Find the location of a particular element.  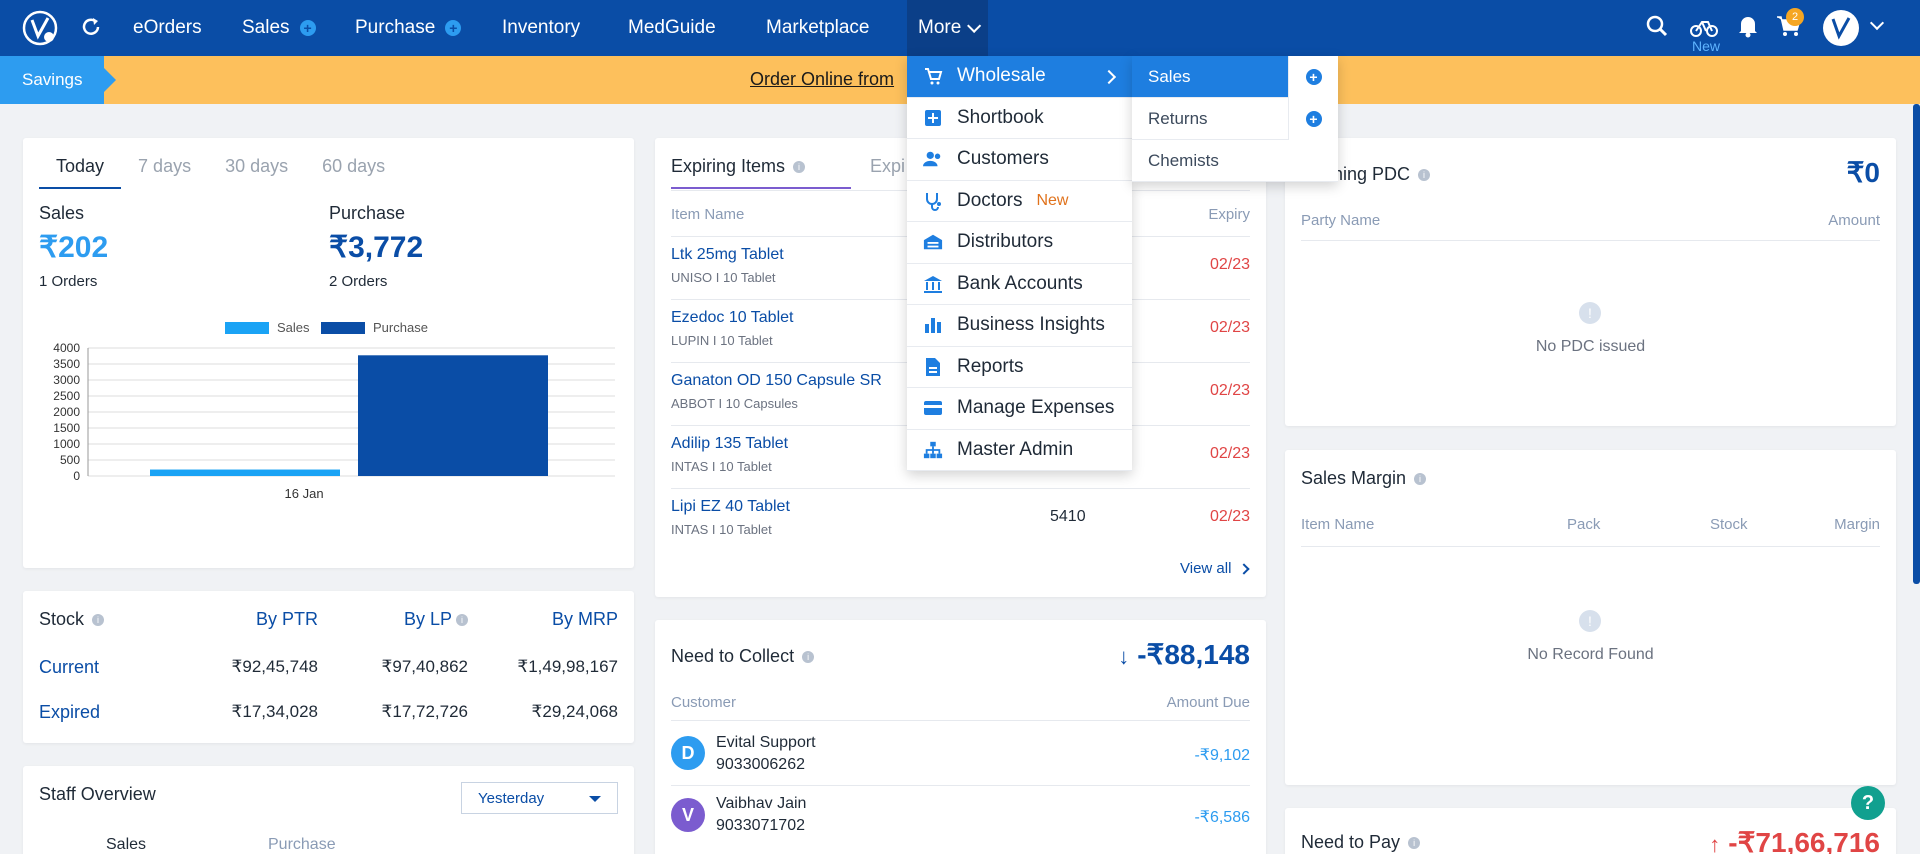

insights-icon is located at coordinates (933, 325).